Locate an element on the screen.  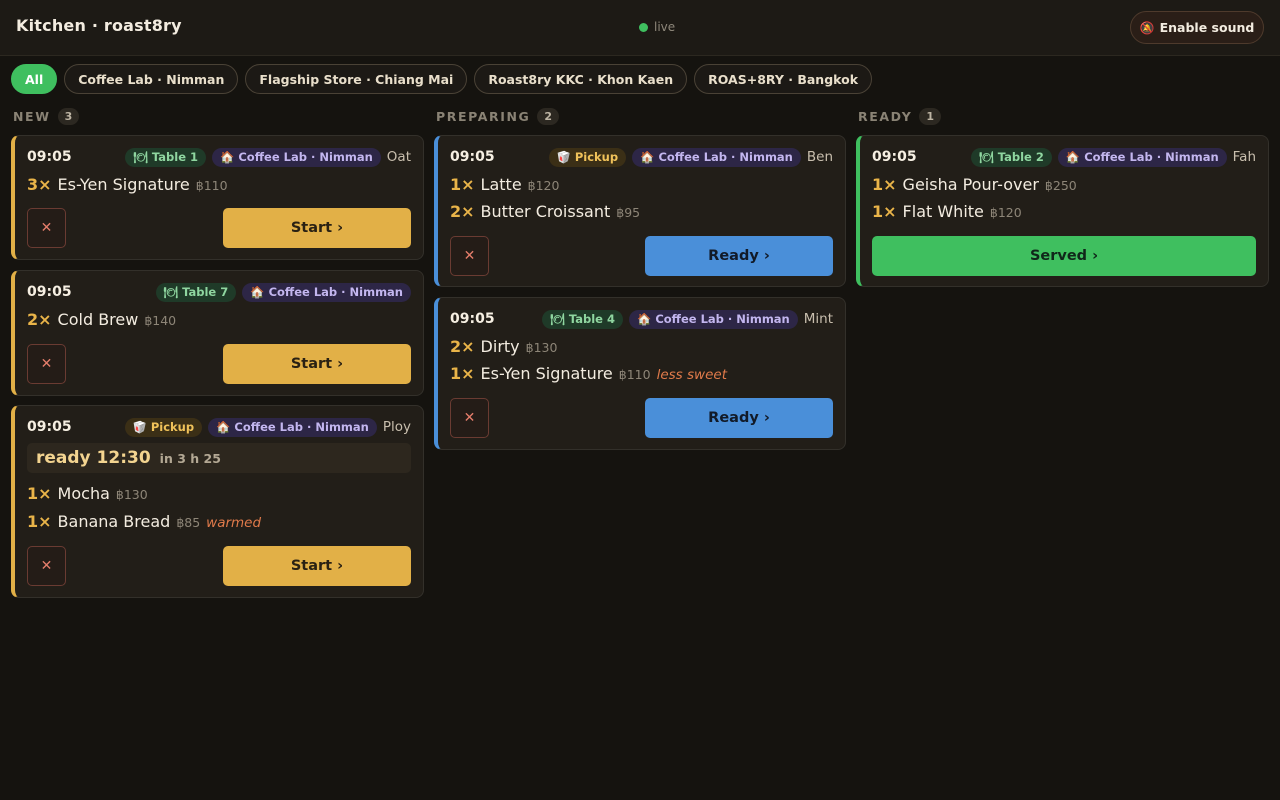
order-item: 1× Mocha ฿130 is located at coordinates (219, 495).